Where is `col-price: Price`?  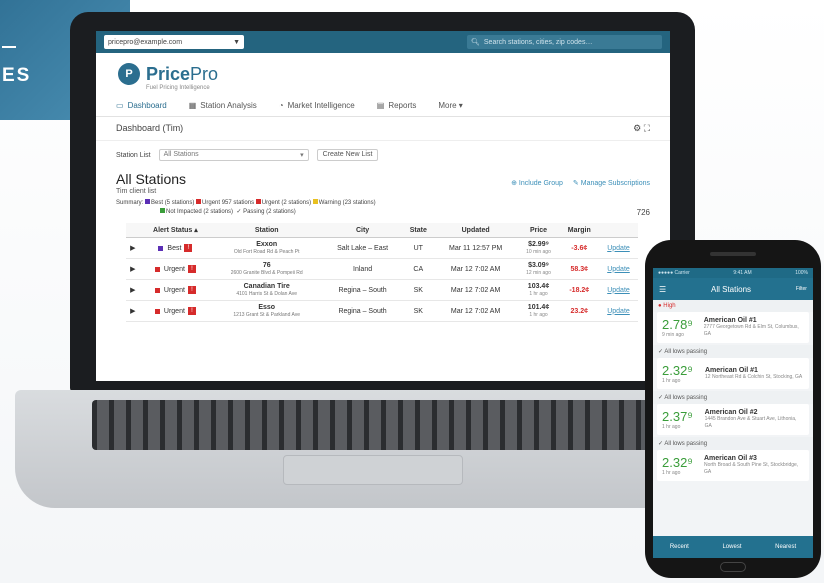 col-price: Price is located at coordinates (538, 230).